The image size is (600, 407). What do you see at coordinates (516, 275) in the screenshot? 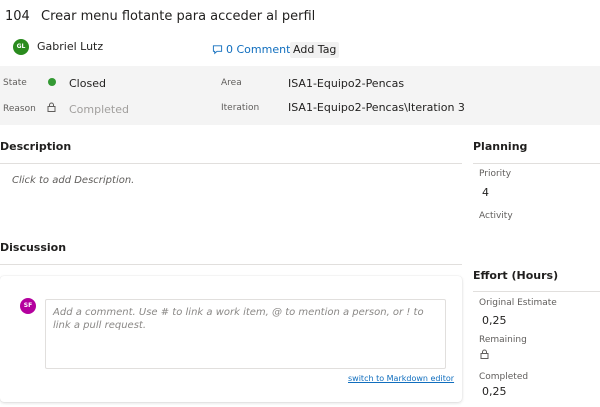
I see `effort-title: Effort (Hours)` at bounding box center [516, 275].